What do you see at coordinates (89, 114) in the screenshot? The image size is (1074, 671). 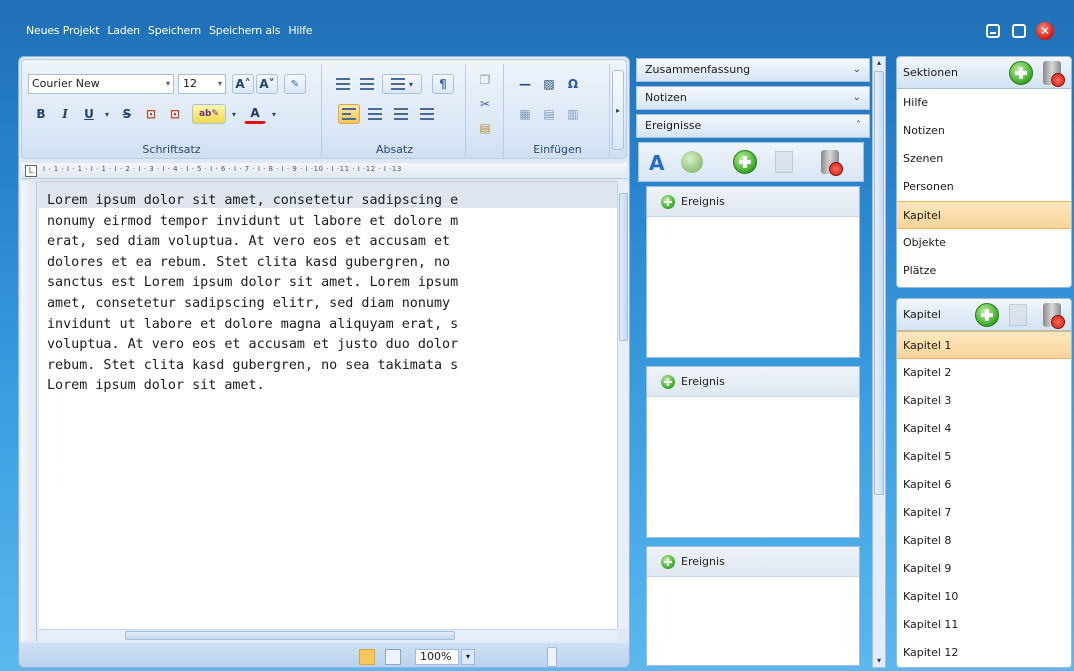 I see `underline-button: U` at bounding box center [89, 114].